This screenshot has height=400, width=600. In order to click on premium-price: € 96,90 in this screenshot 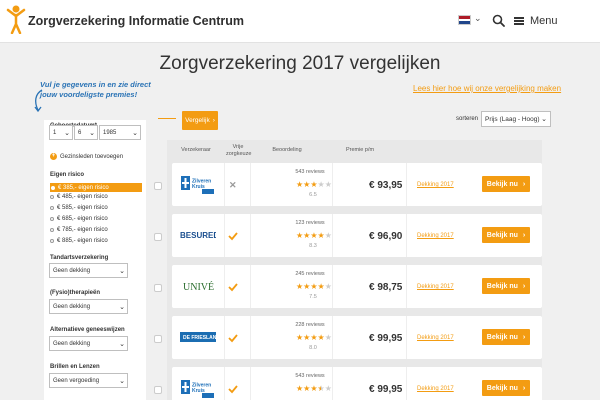, I will do `click(386, 236)`.